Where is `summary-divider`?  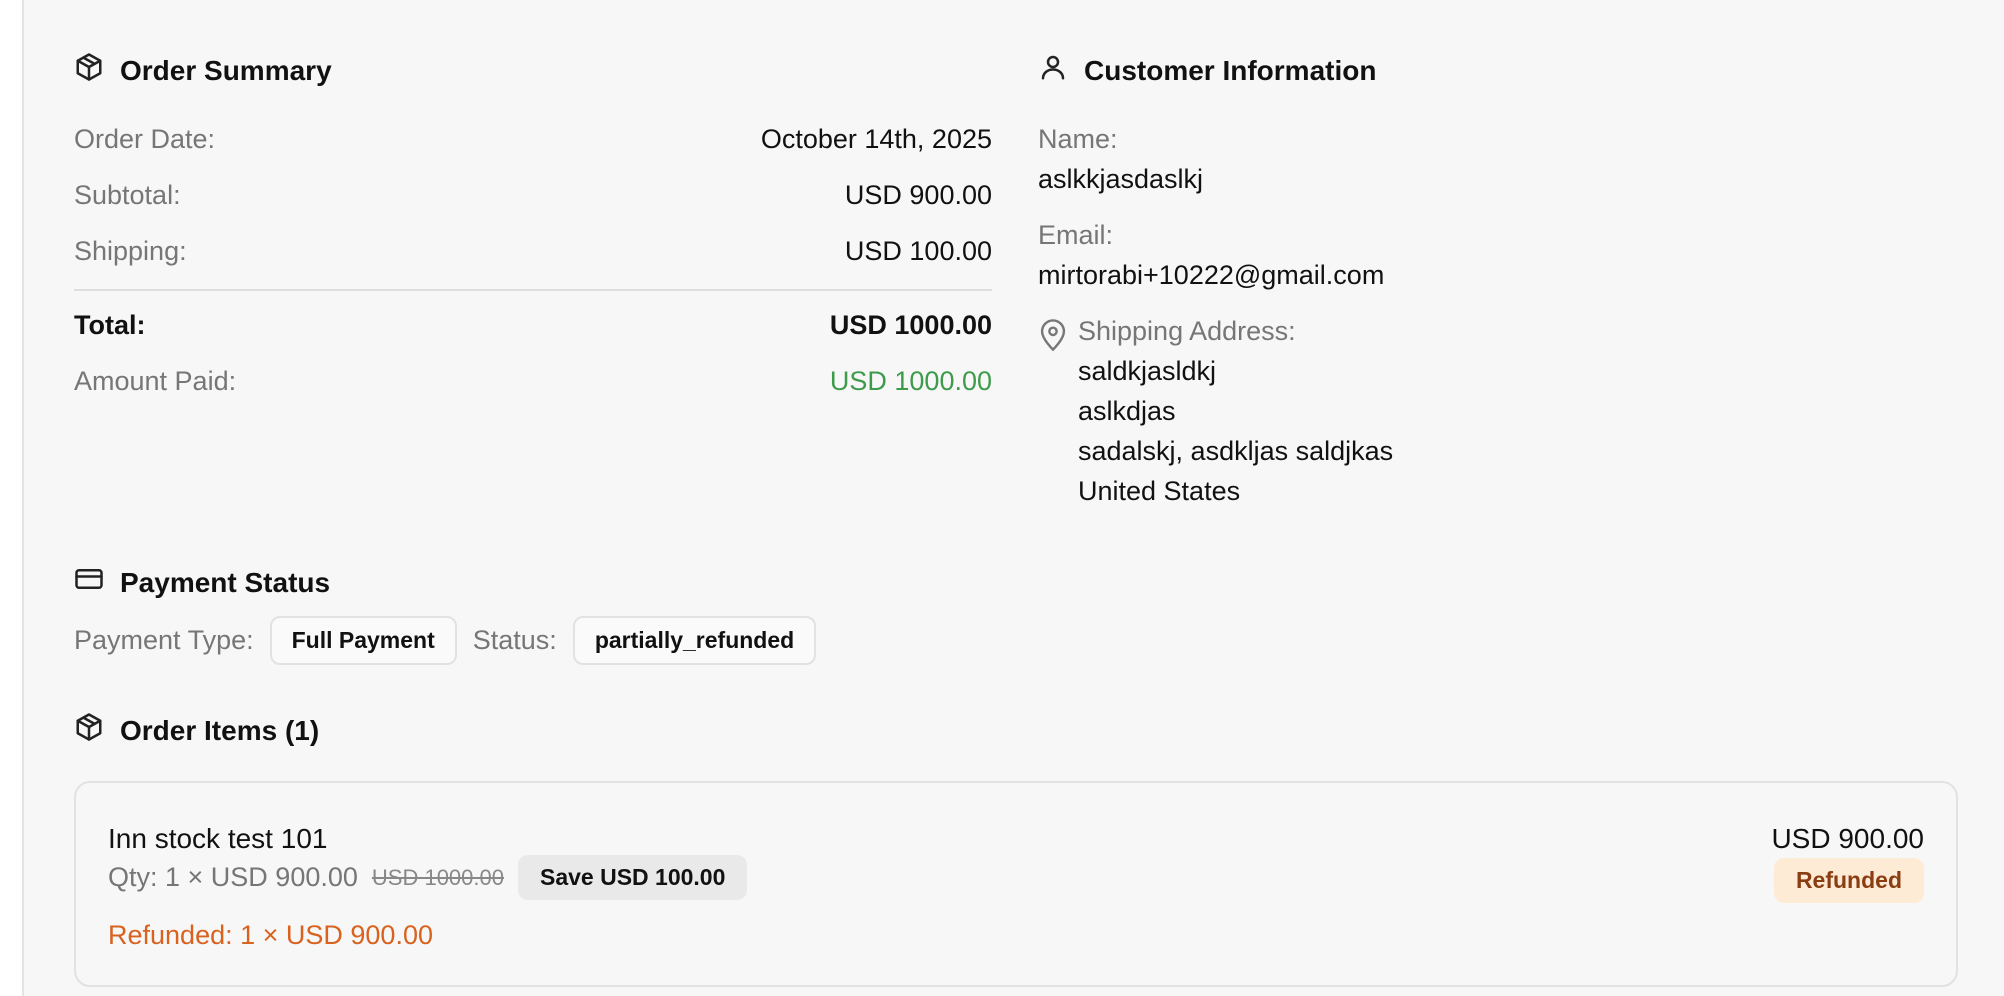 summary-divider is located at coordinates (533, 290).